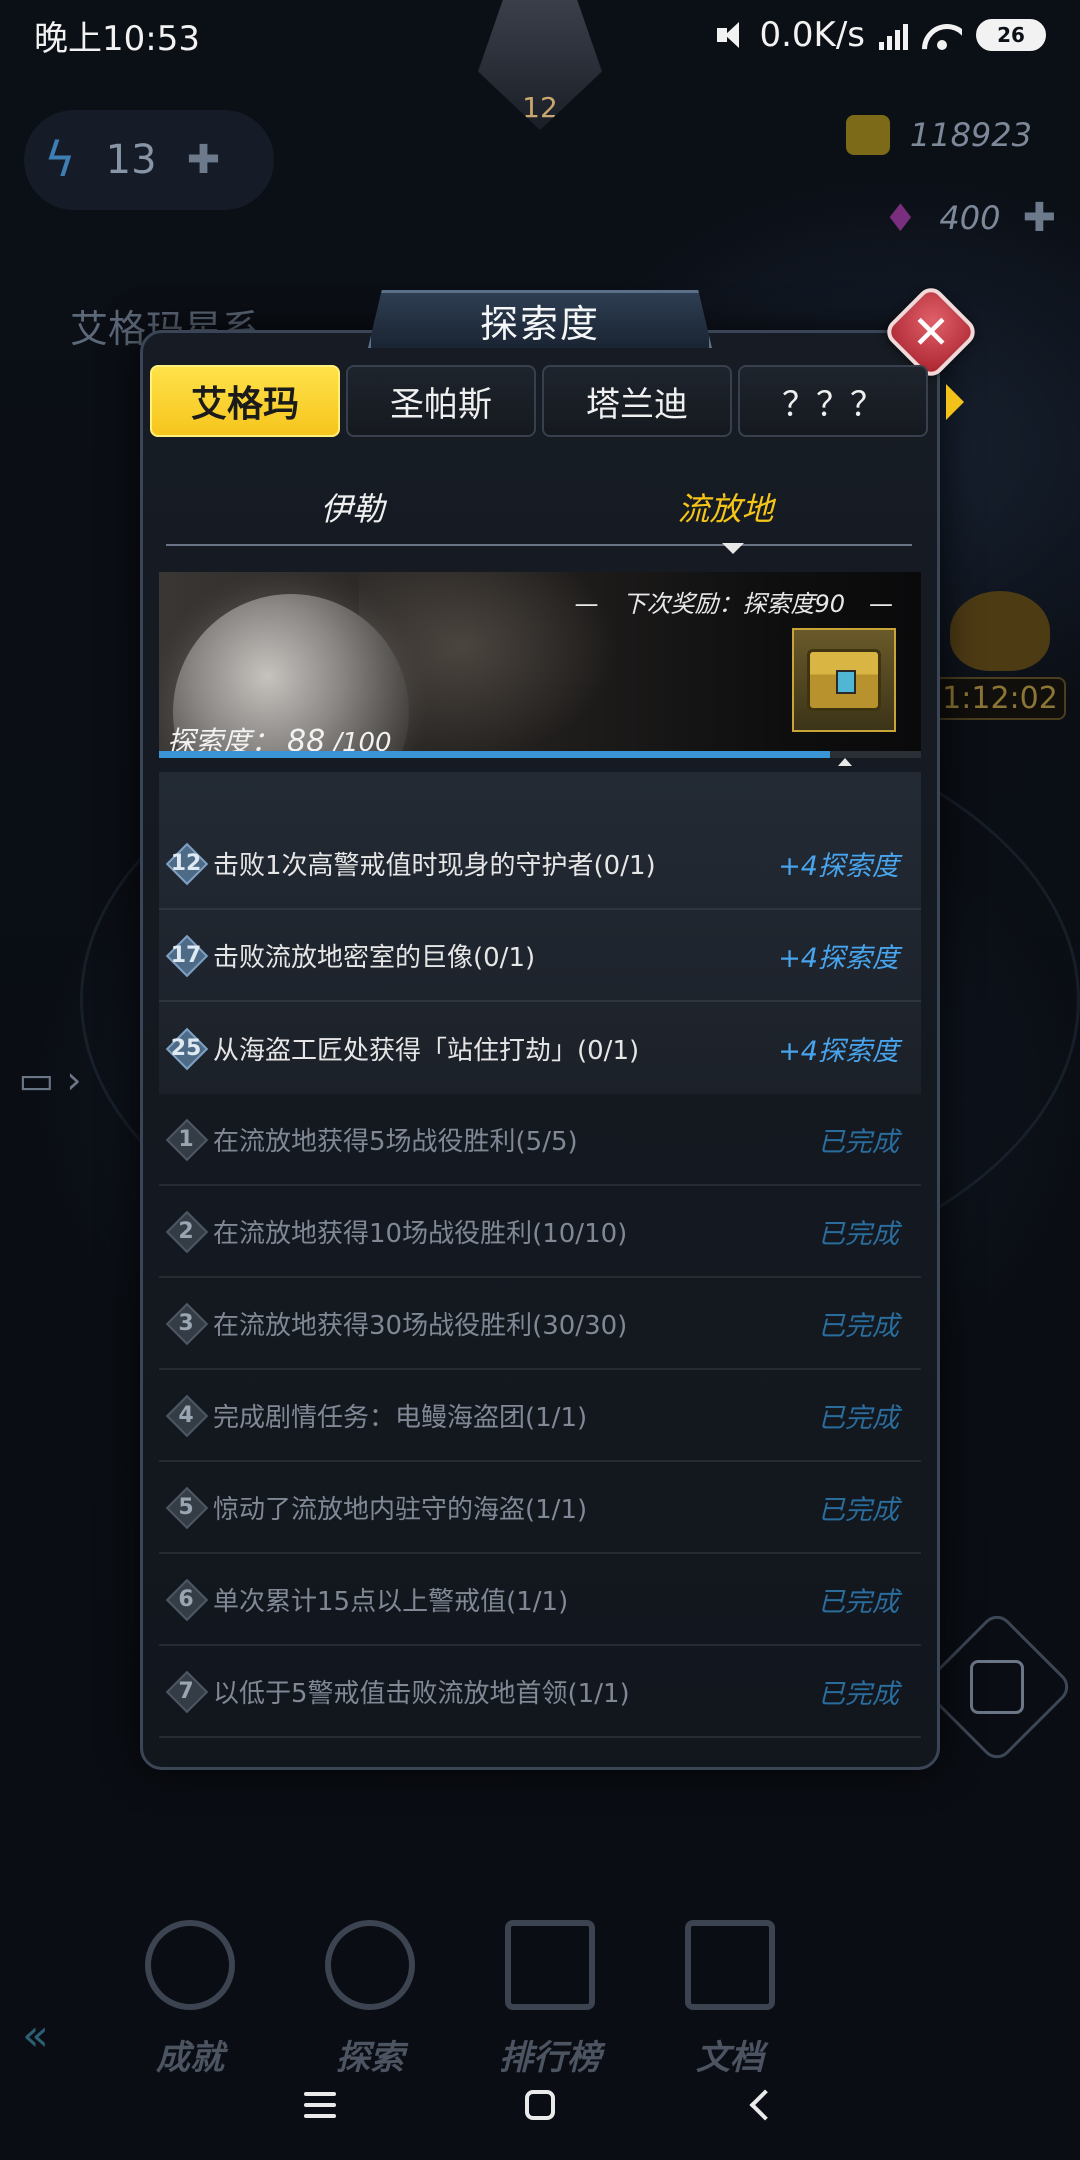  Describe the element at coordinates (1000, 631) in the screenshot. I see `toad-icon` at that location.